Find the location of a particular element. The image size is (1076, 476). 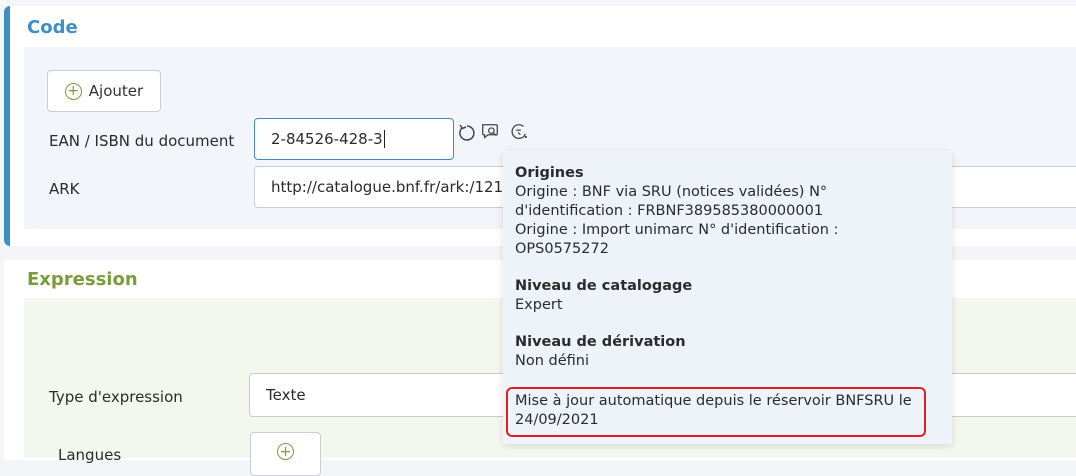

ean-input-value: 2-84526-428-3 is located at coordinates (327, 139).